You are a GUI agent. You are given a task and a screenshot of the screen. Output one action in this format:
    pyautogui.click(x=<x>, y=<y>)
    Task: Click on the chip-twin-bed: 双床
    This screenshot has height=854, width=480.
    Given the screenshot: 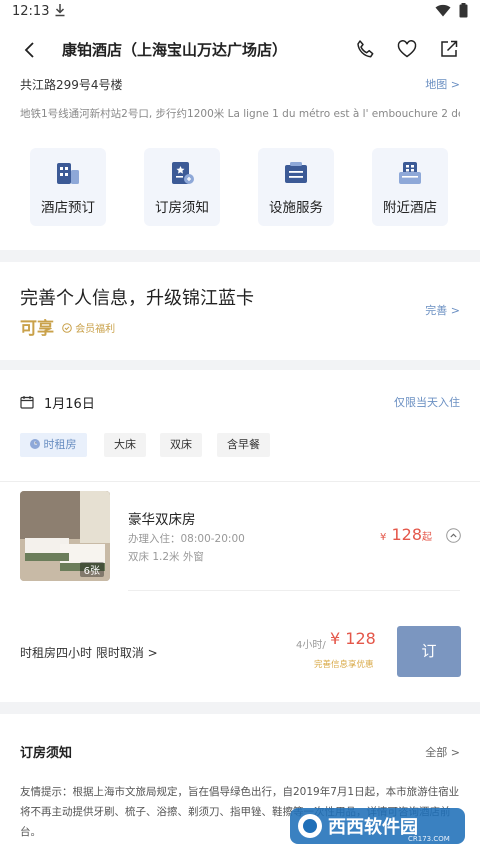 What is the action you would take?
    pyautogui.click(x=181, y=445)
    